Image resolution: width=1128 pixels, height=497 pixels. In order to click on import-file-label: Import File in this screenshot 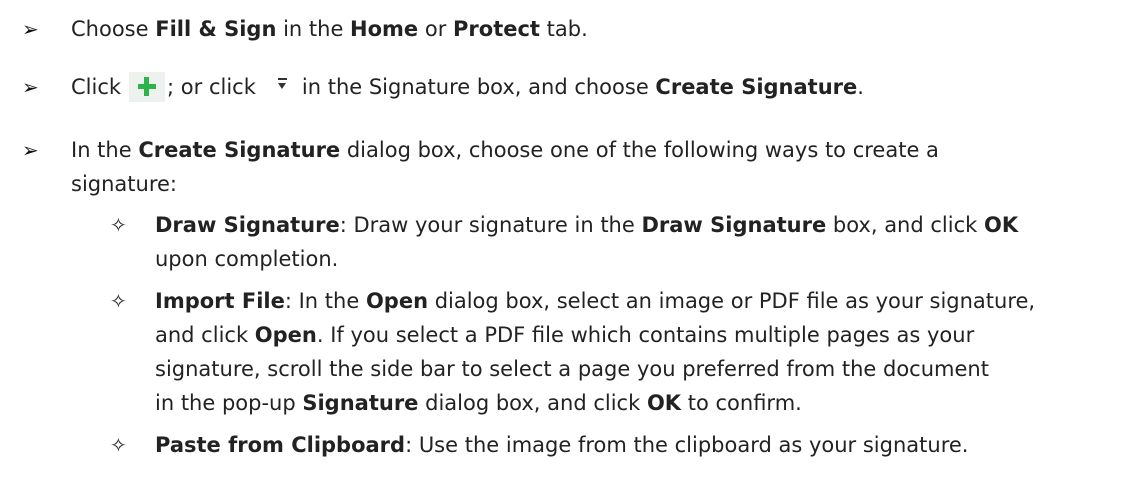, I will do `click(220, 301)`.